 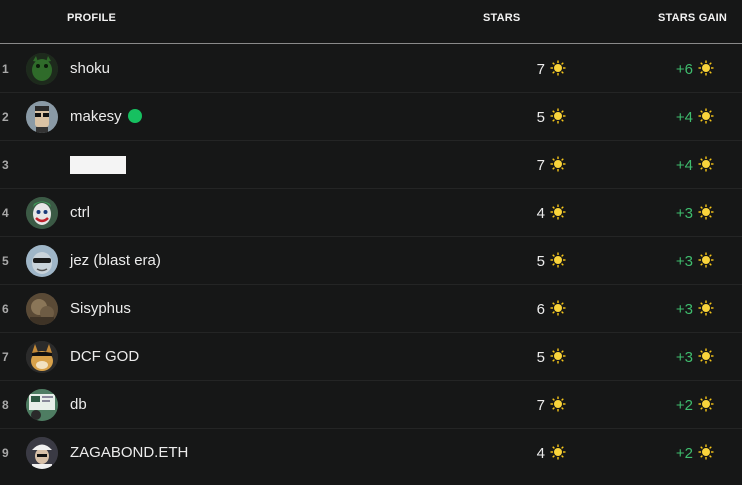 What do you see at coordinates (42, 213) in the screenshot?
I see `joker-avatar` at bounding box center [42, 213].